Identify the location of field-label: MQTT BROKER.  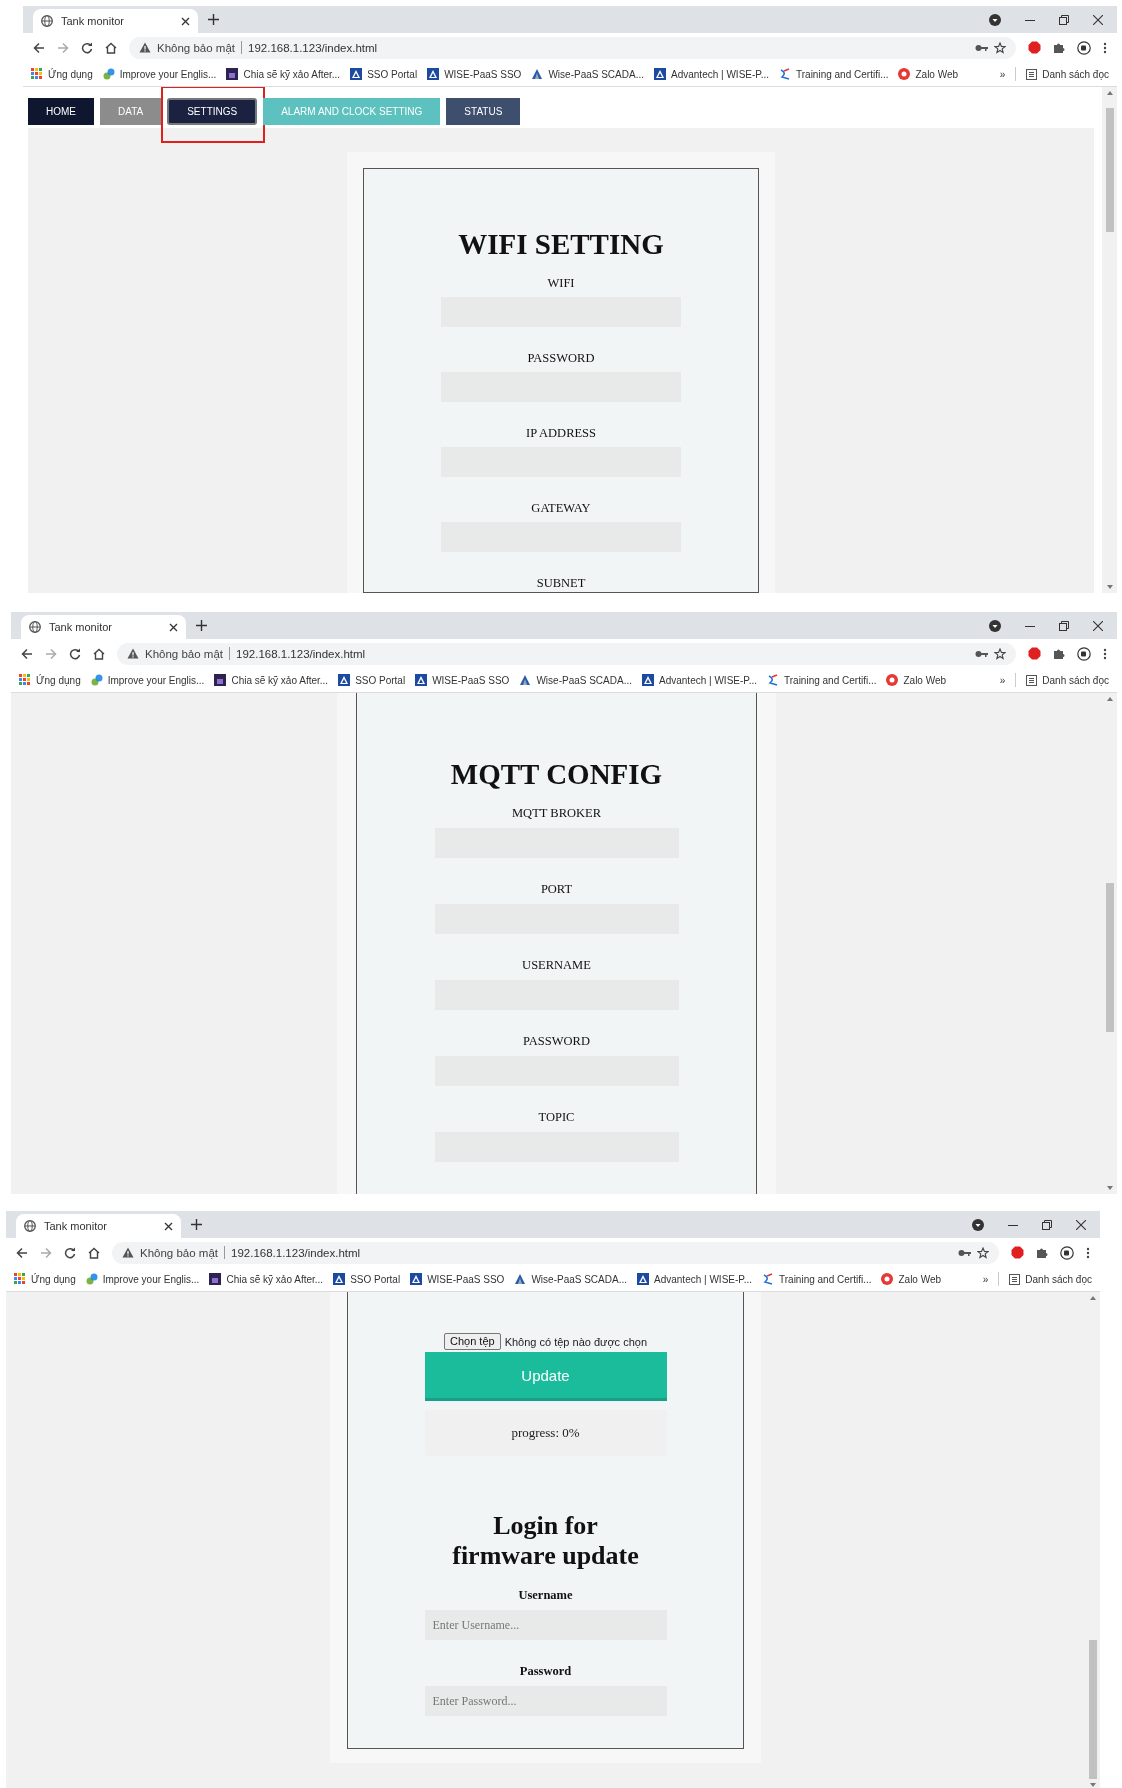
(556, 813).